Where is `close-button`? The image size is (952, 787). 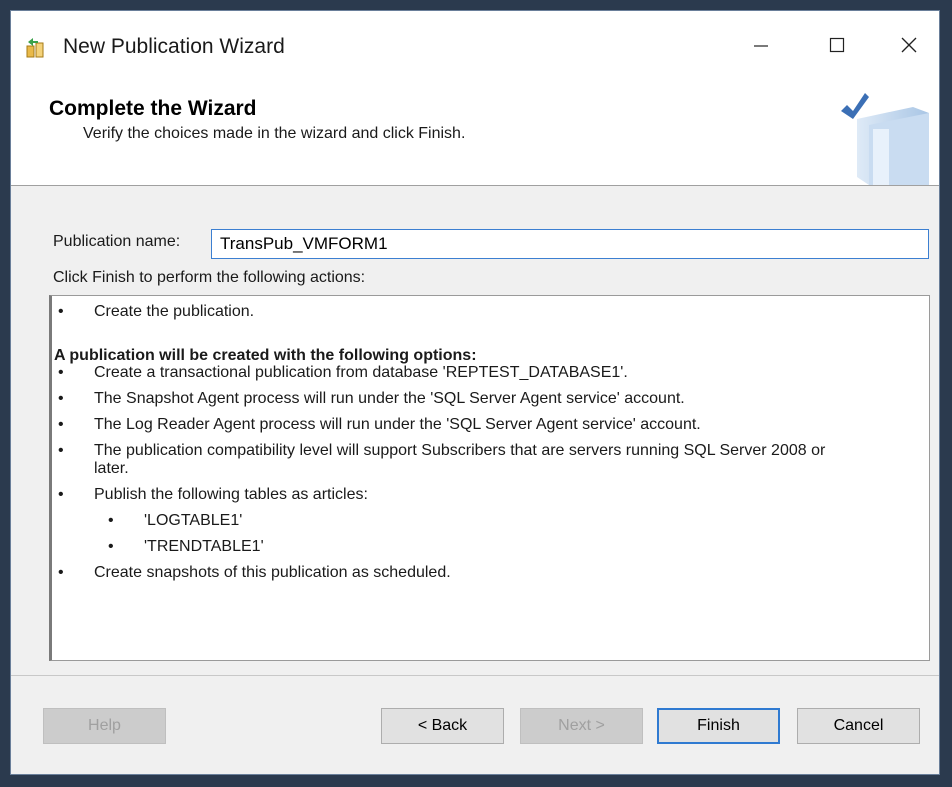
close-button is located at coordinates (909, 47).